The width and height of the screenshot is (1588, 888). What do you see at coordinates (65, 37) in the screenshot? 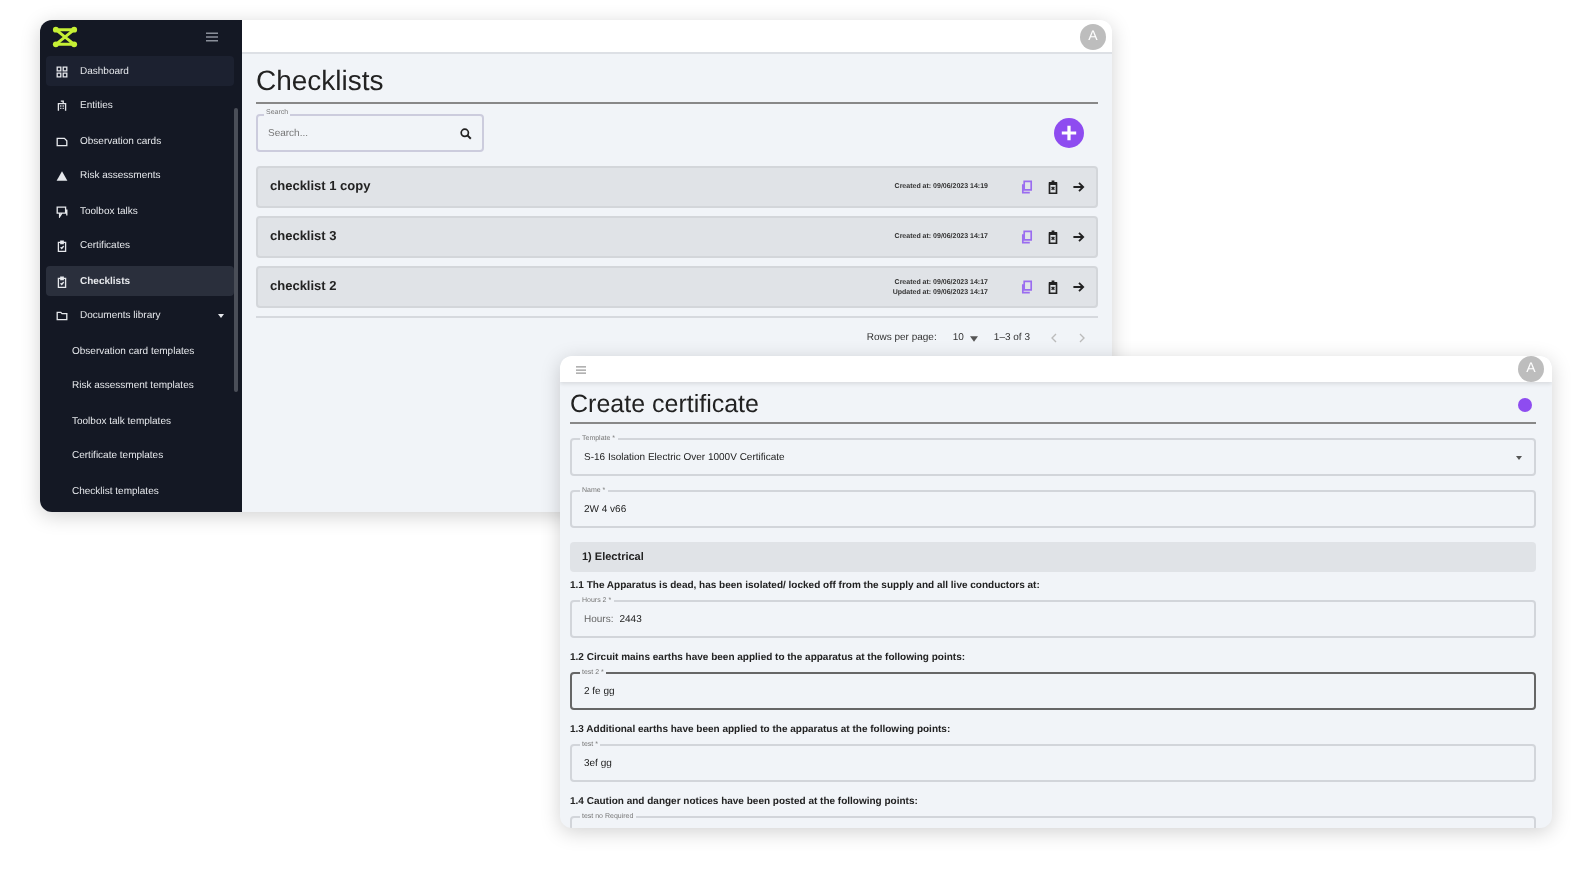
I see `logo-icon` at bounding box center [65, 37].